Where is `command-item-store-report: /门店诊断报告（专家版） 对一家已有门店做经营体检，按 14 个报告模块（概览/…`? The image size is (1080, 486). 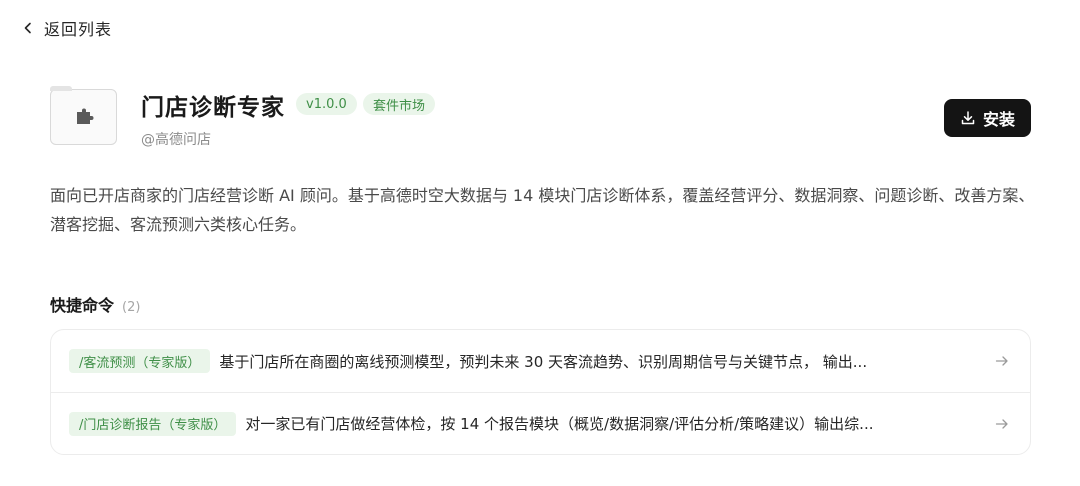 command-item-store-report: /门店诊断报告（专家版） 对一家已有门店做经营体检，按 14 个报告模块（概览/… is located at coordinates (540, 423).